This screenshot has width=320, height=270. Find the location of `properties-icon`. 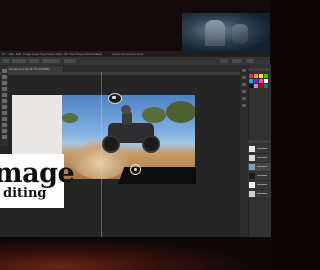

properties-icon is located at coordinates (244, 84).